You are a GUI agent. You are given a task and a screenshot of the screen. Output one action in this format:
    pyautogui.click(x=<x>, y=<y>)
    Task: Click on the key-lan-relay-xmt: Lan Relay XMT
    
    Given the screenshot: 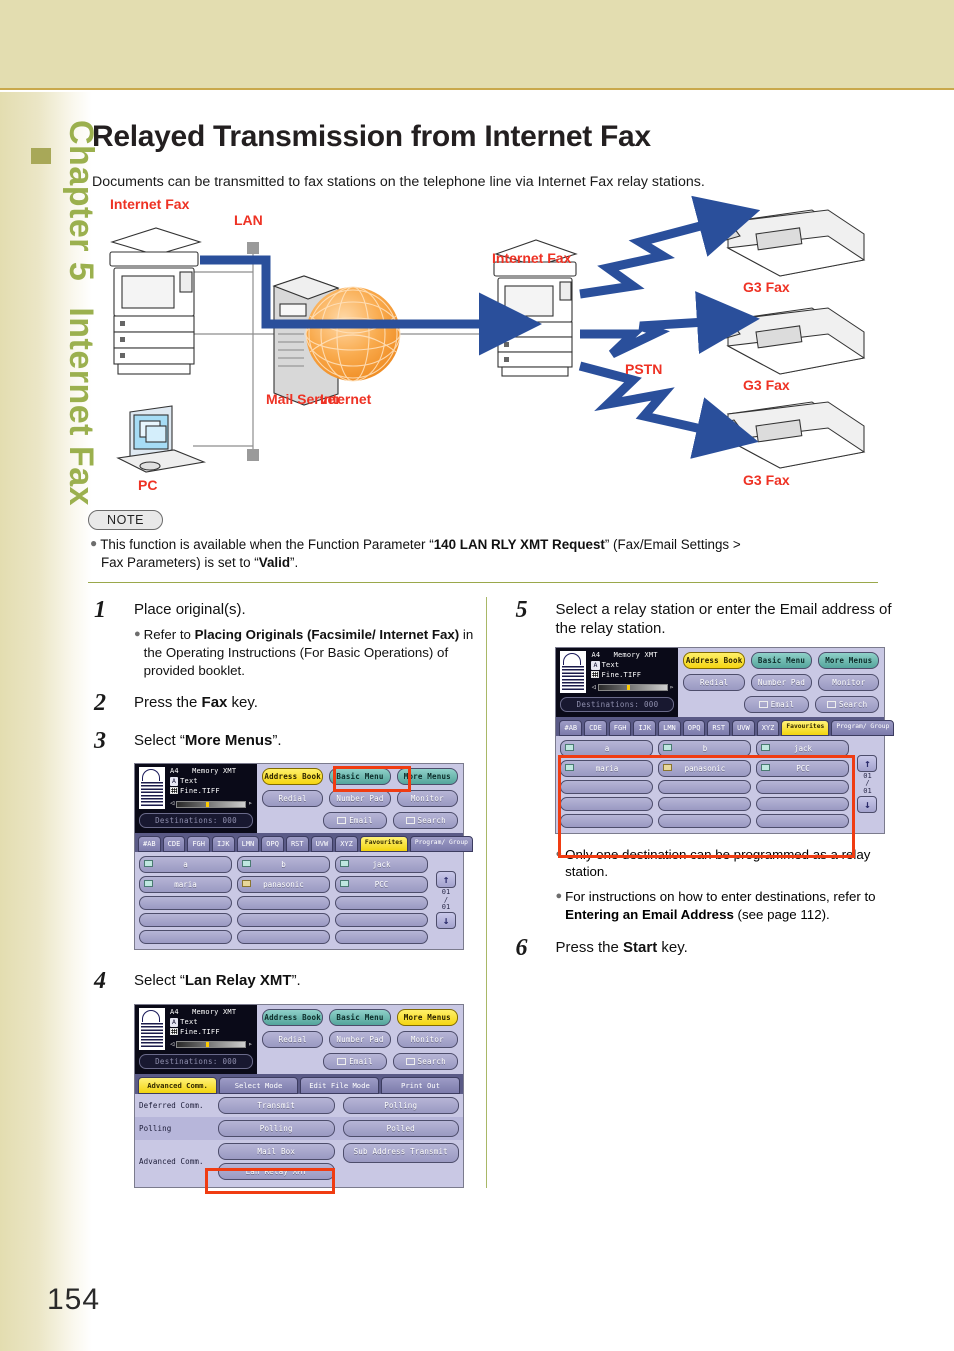 What is the action you would take?
    pyautogui.click(x=276, y=1171)
    